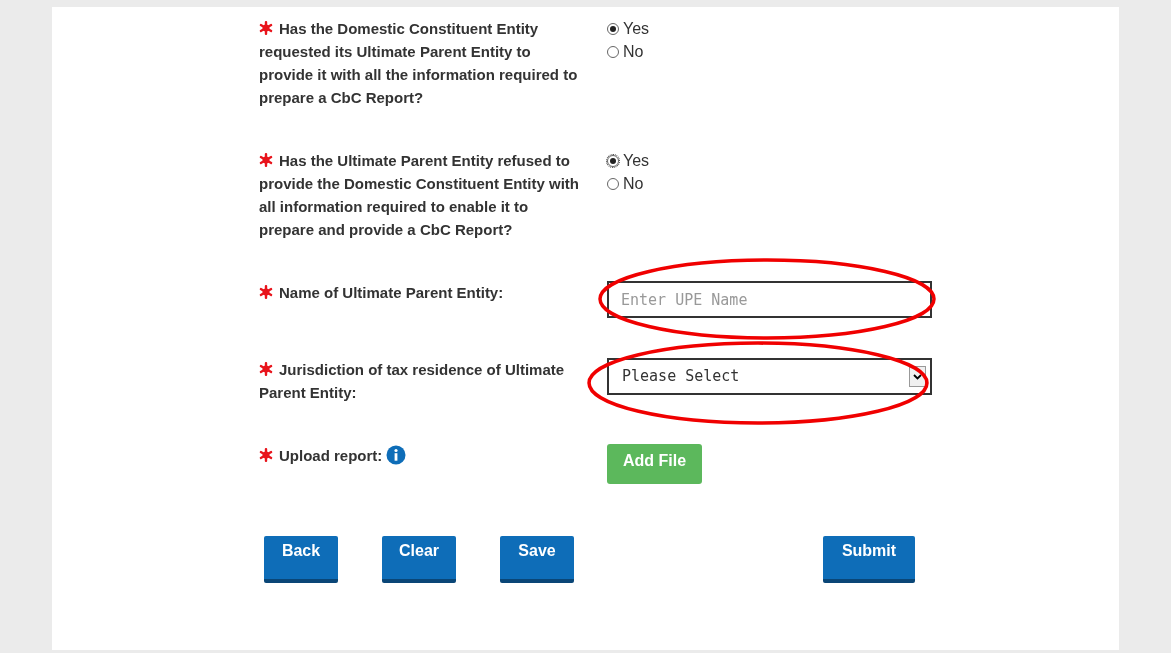  I want to click on question-label: Jurisdiction of tax residence of Ultimate Parent Entity:, so click(412, 381).